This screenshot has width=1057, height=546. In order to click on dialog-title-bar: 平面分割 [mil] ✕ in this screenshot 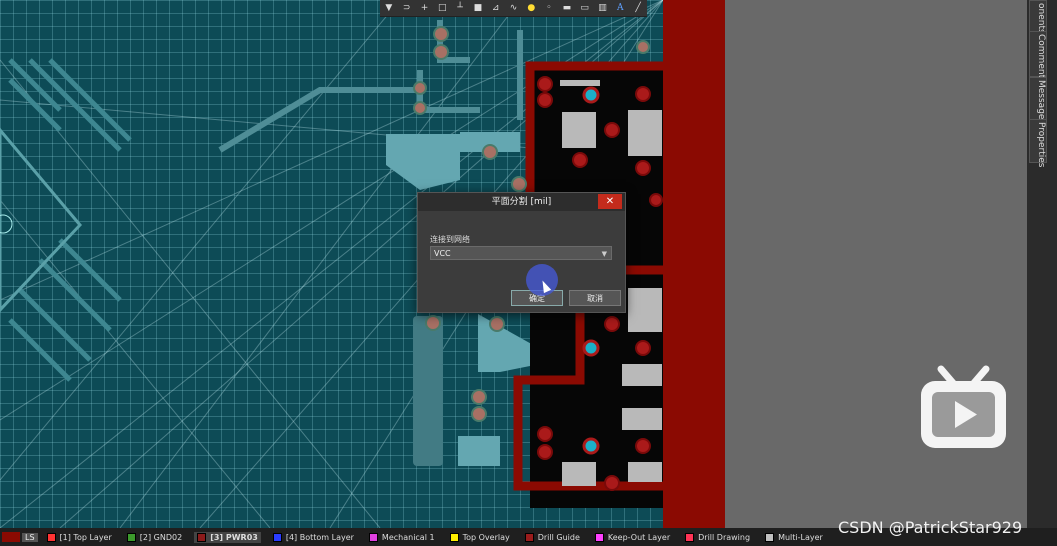, I will do `click(521, 202)`.